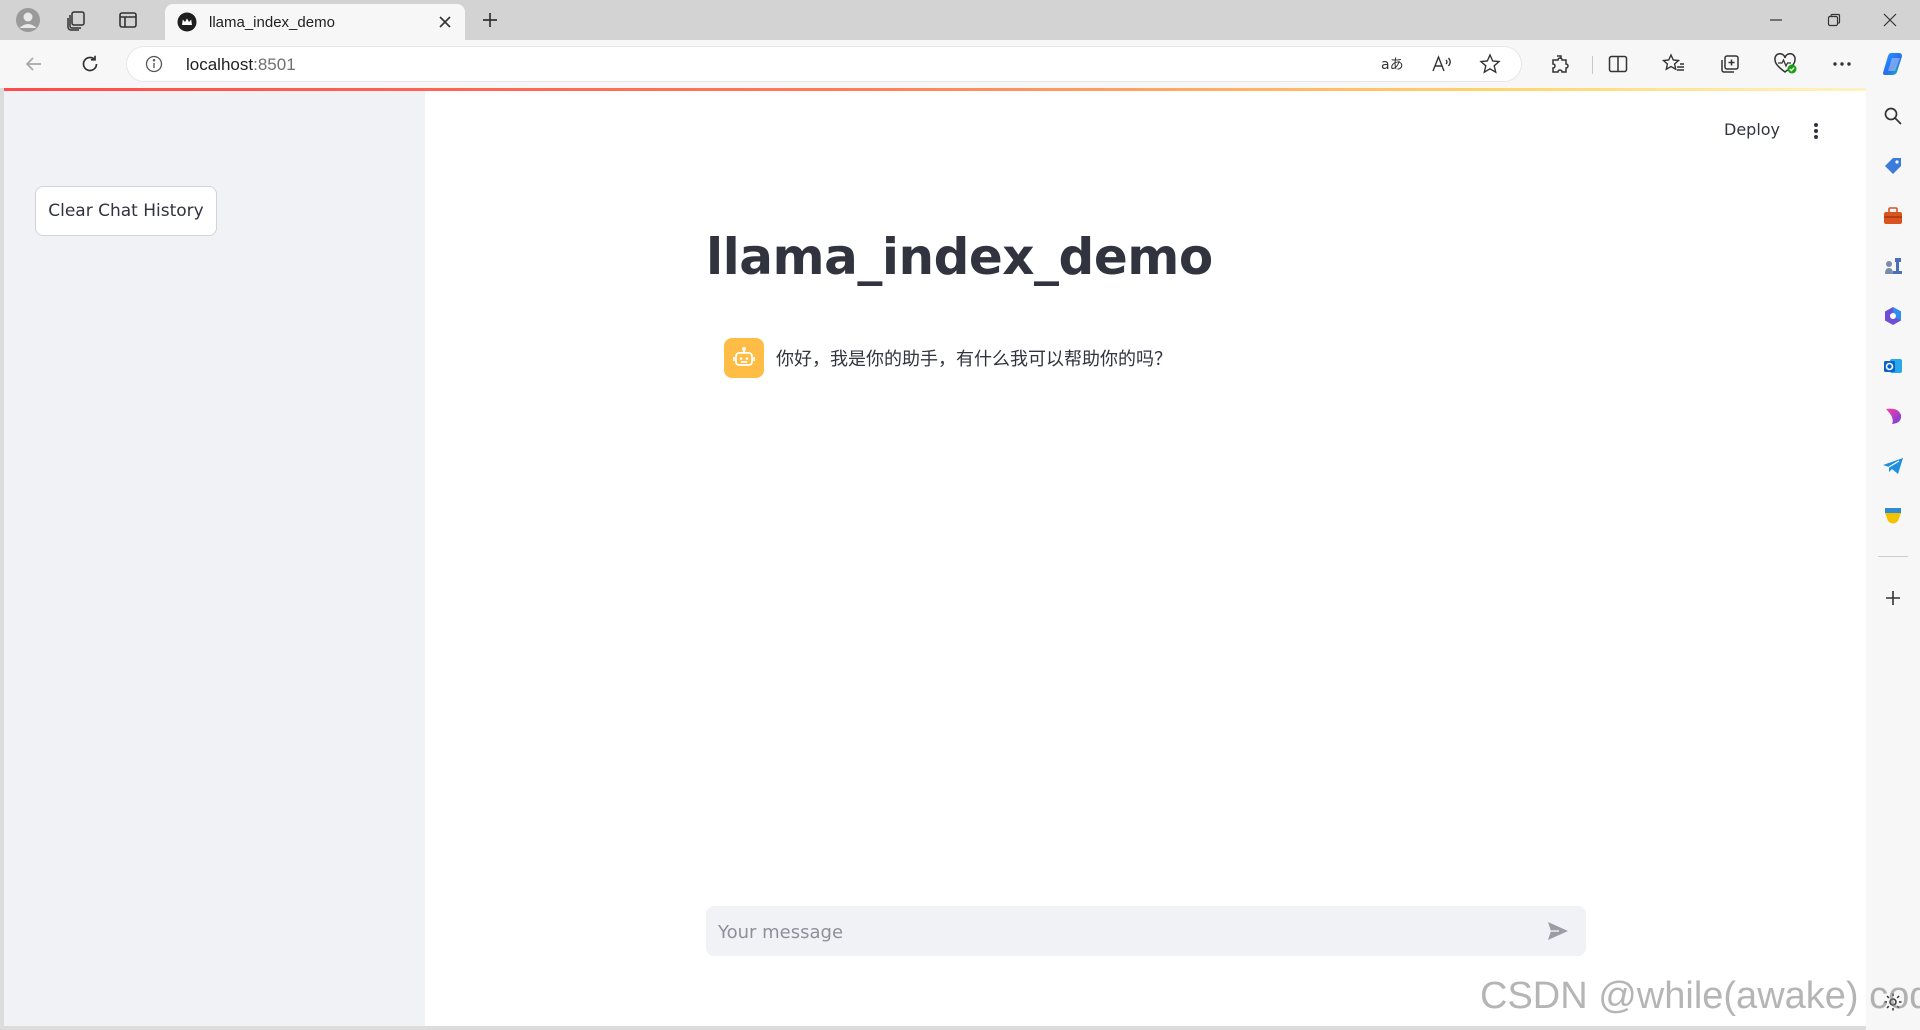 The image size is (1920, 1030). I want to click on tab-actions-icon, so click(128, 20).